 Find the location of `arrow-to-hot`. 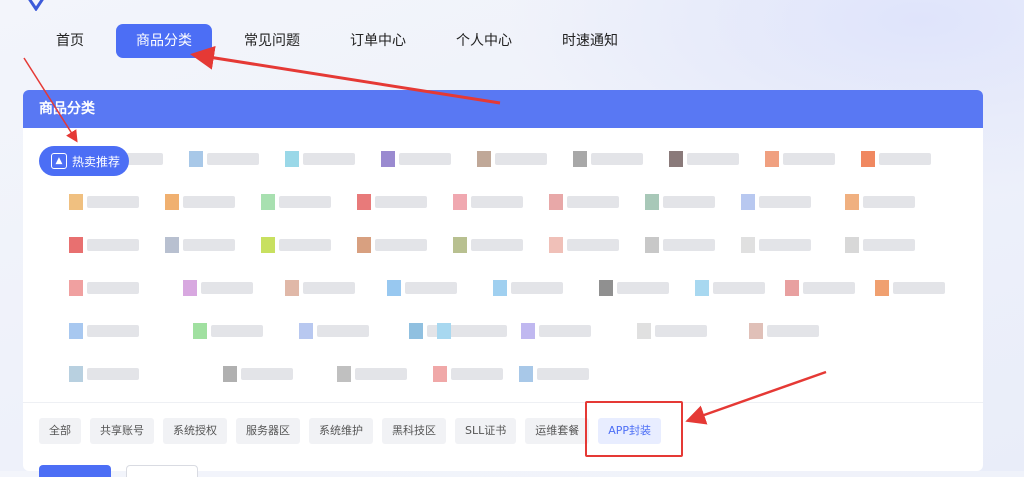

arrow-to-hot is located at coordinates (50, 100).